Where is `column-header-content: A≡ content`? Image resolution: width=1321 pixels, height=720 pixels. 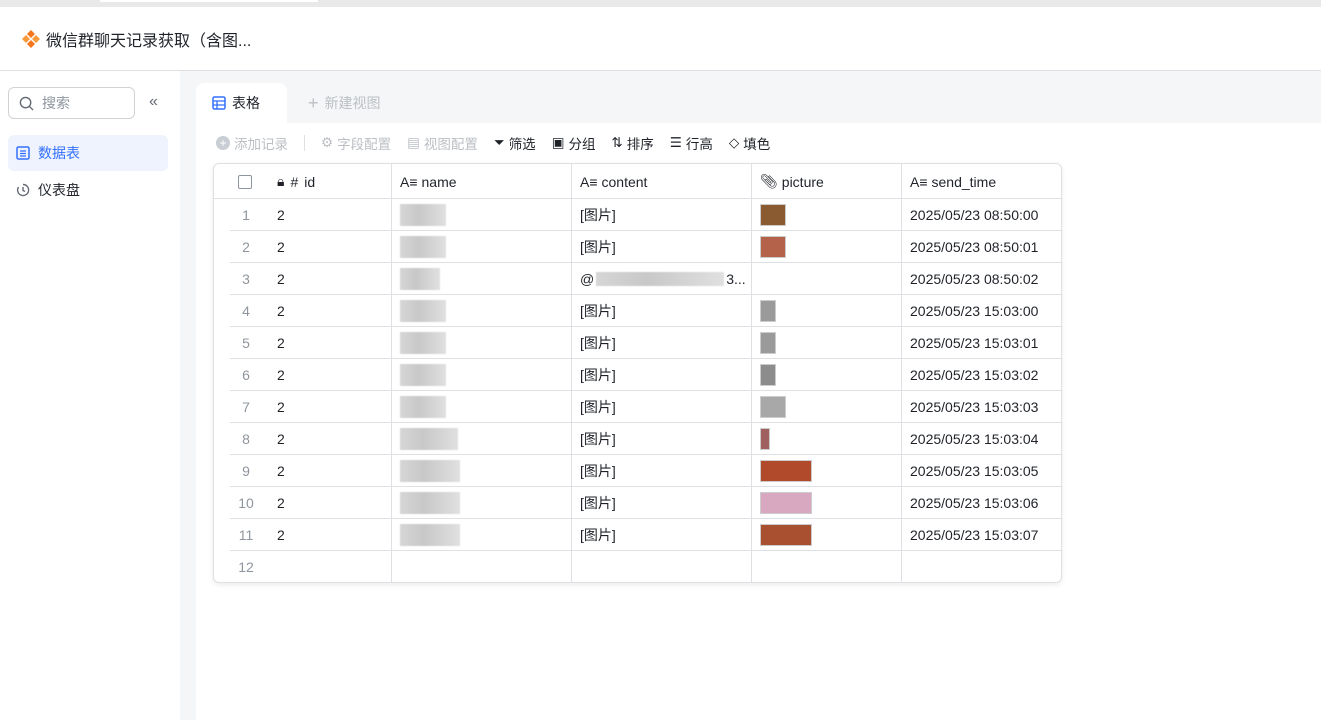 column-header-content: A≡ content is located at coordinates (609, 181).